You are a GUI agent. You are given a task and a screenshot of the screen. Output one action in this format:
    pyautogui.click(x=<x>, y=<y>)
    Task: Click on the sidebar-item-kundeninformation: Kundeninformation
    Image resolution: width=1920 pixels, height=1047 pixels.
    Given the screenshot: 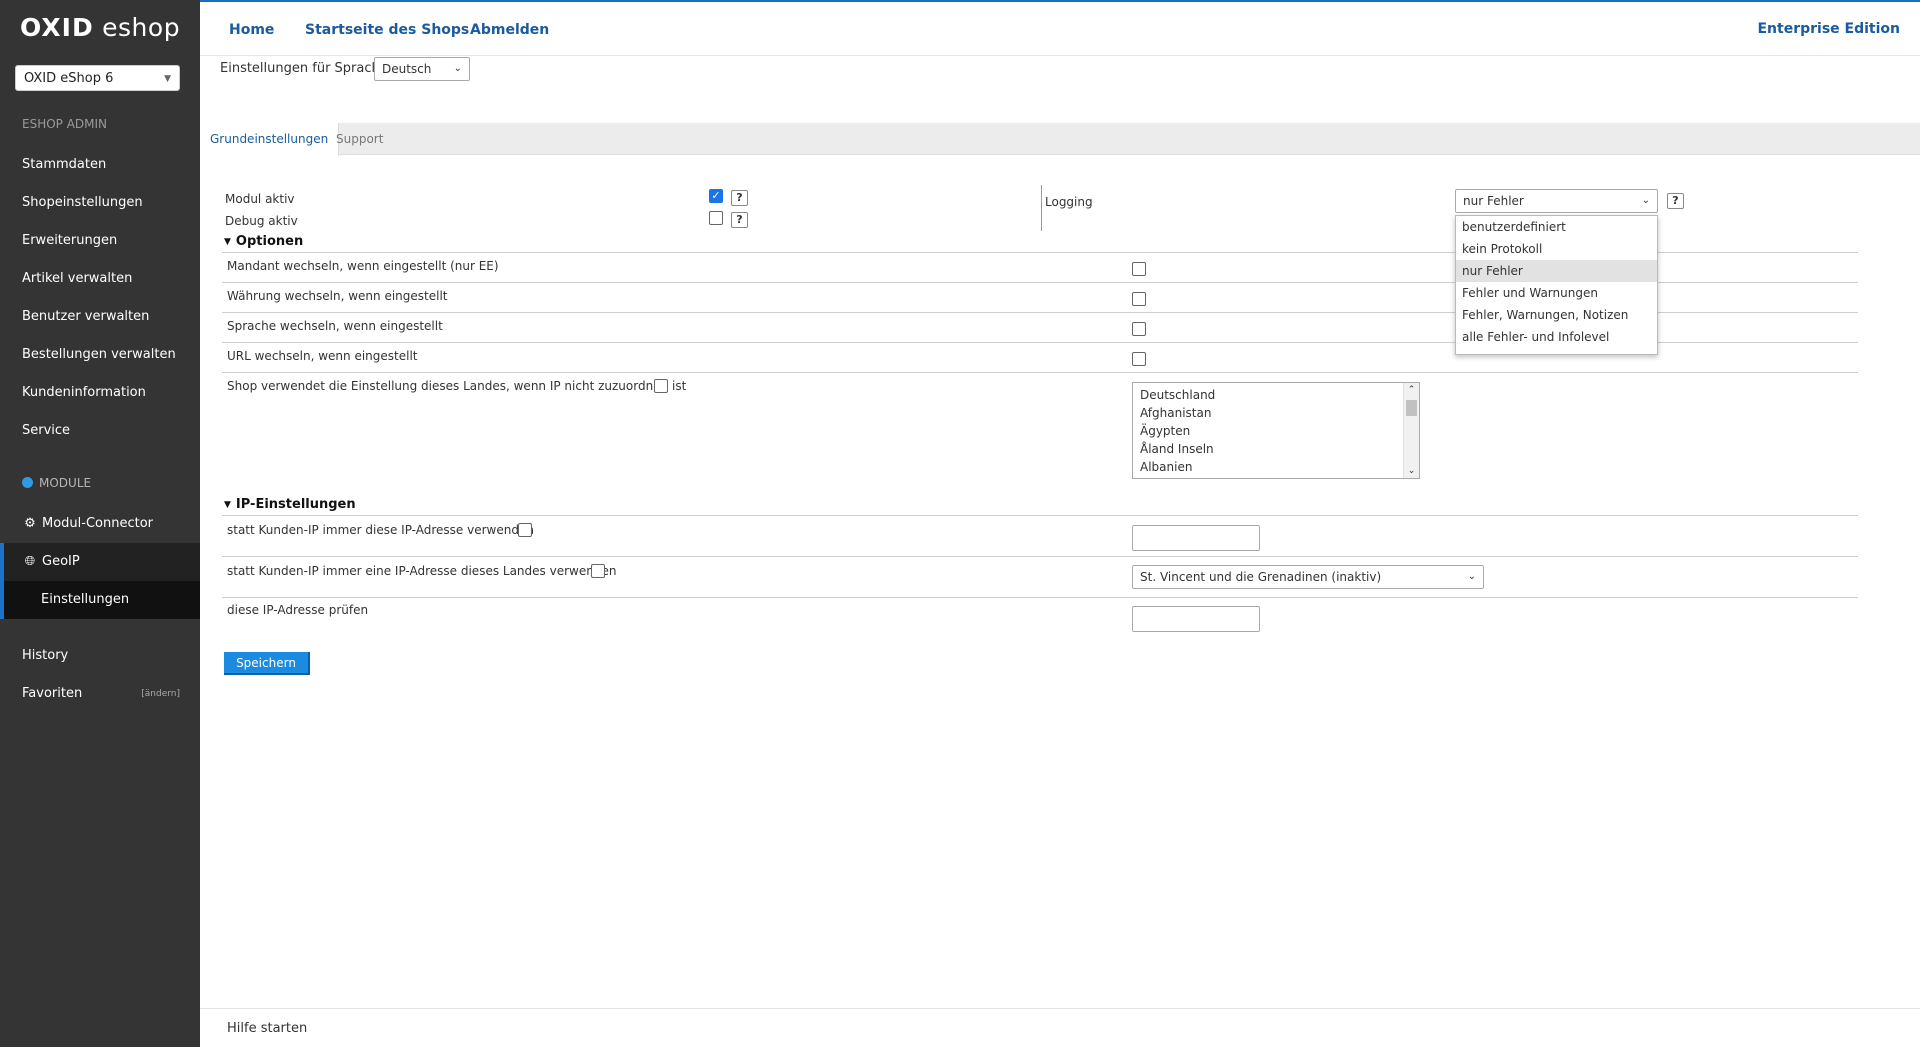 What is the action you would take?
    pyautogui.click(x=100, y=393)
    